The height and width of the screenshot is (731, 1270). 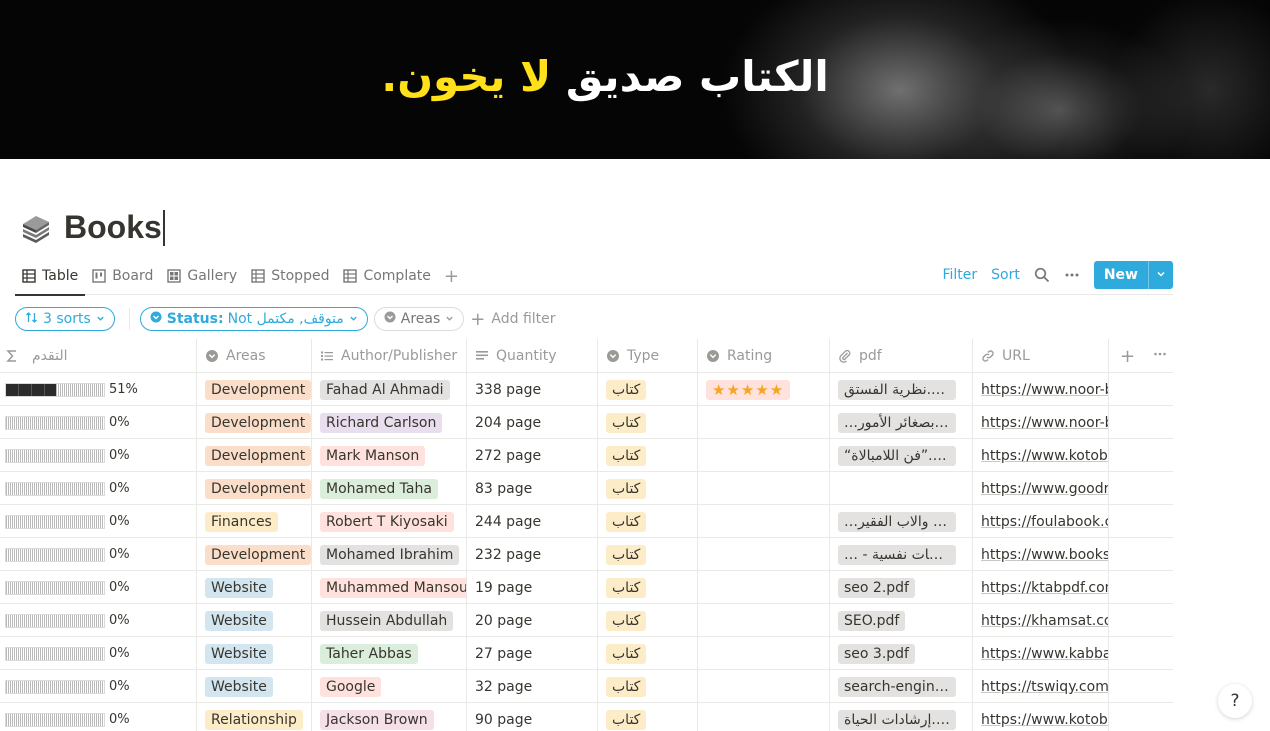 I want to click on author-cell: Google, so click(x=389, y=686).